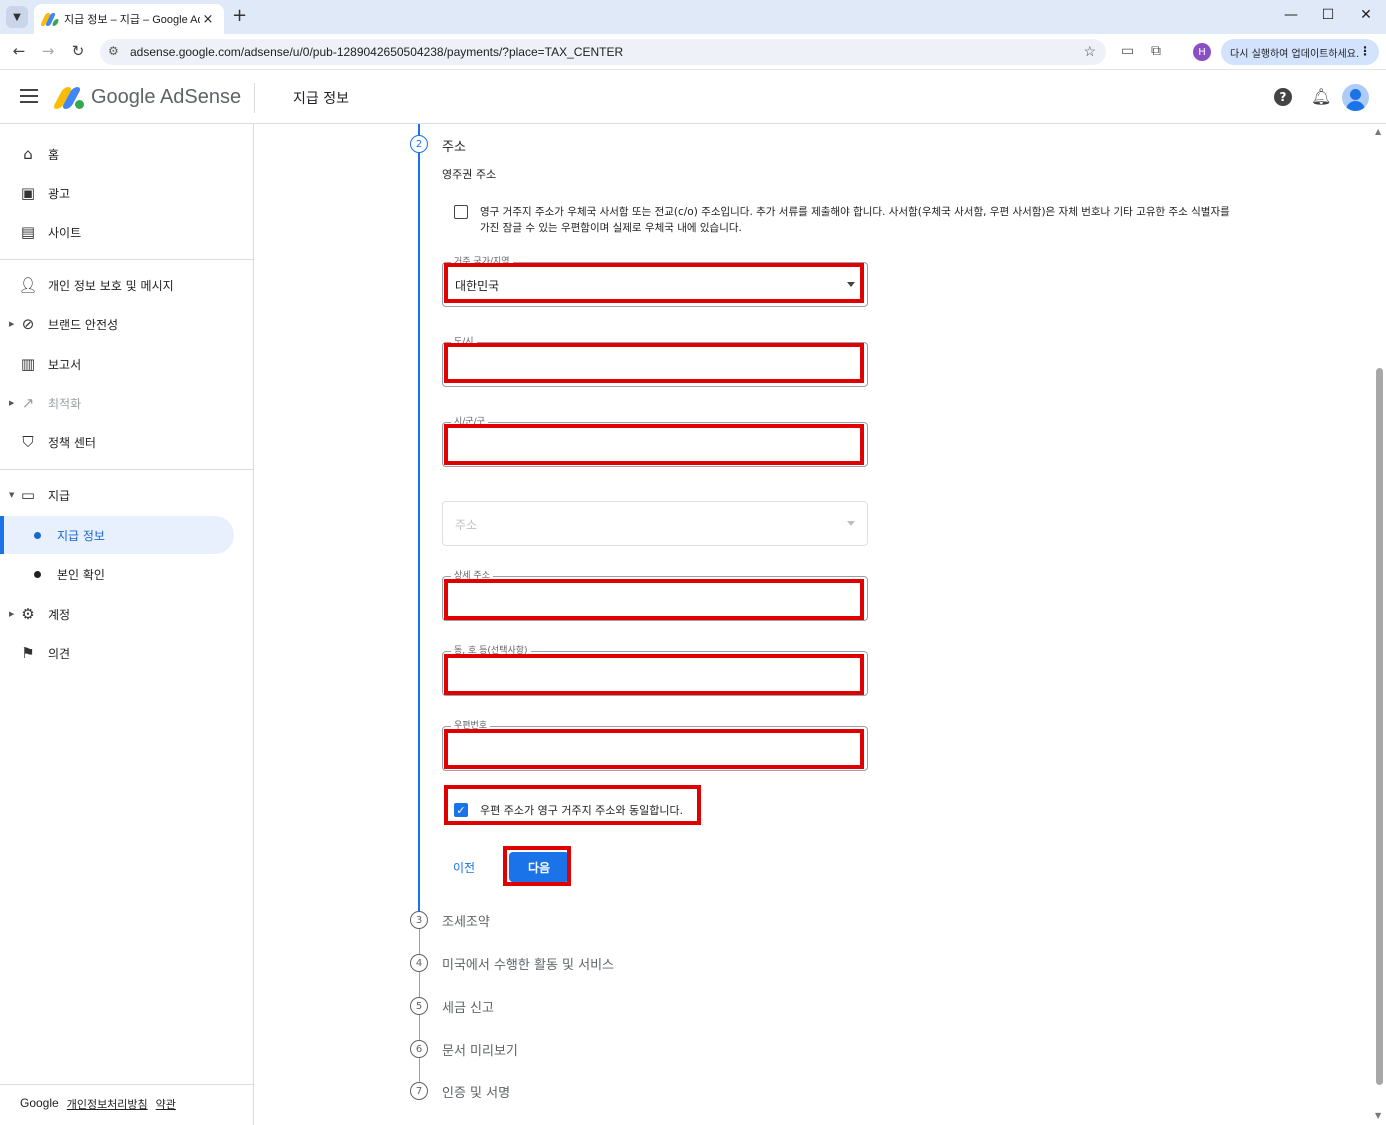 Image resolution: width=1386 pixels, height=1125 pixels. What do you see at coordinates (1328, 15) in the screenshot?
I see `maximize-icon: ☐` at bounding box center [1328, 15].